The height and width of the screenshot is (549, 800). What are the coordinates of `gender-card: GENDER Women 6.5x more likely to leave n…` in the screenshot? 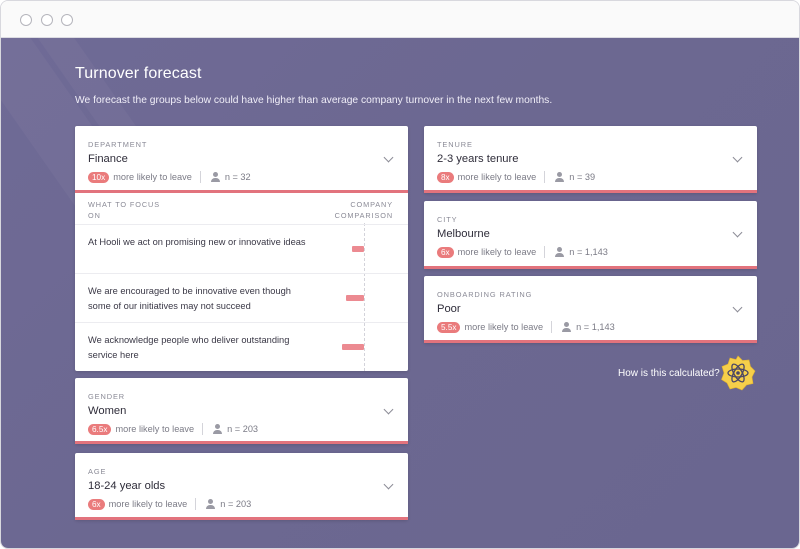 It's located at (241, 411).